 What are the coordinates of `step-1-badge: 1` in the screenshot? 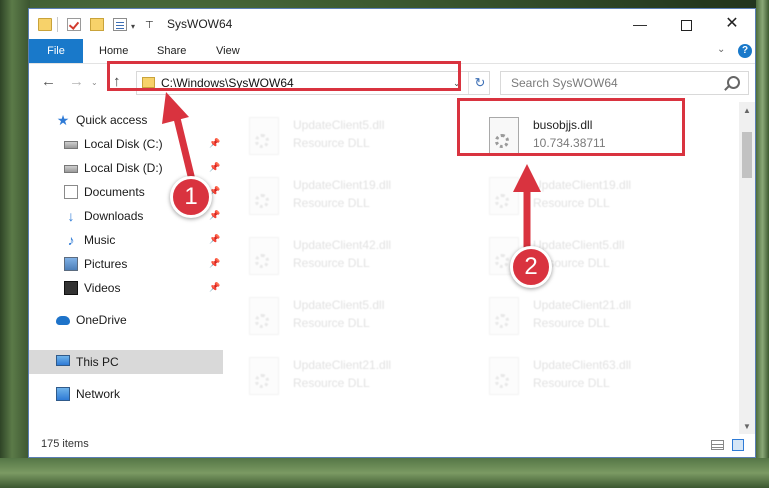 It's located at (191, 197).